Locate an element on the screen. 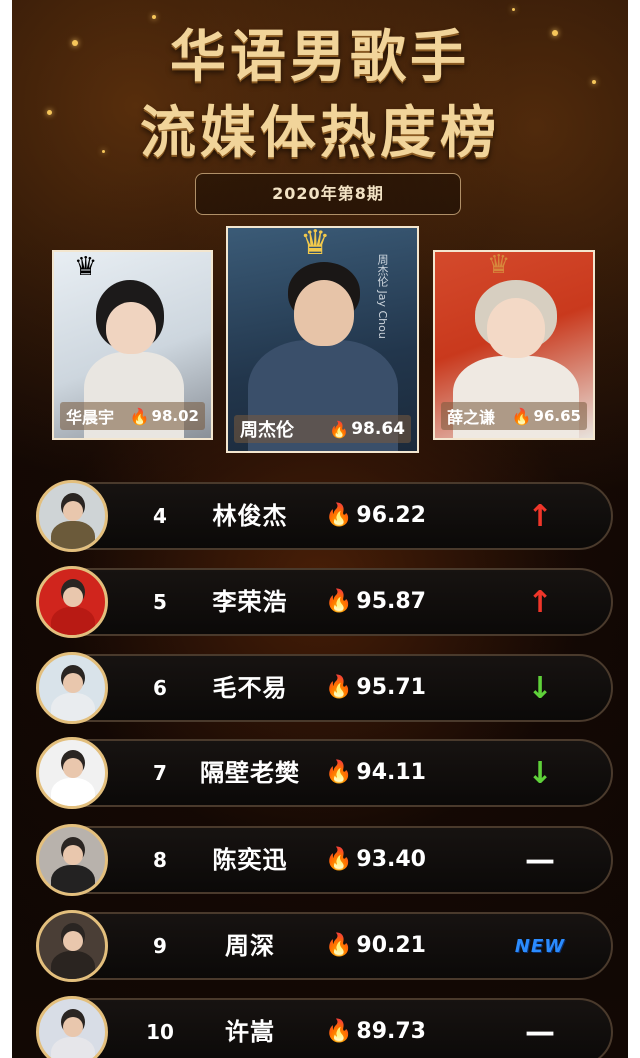 The image size is (640, 1058). singer-name: 陈奕迅 is located at coordinates (250, 860).